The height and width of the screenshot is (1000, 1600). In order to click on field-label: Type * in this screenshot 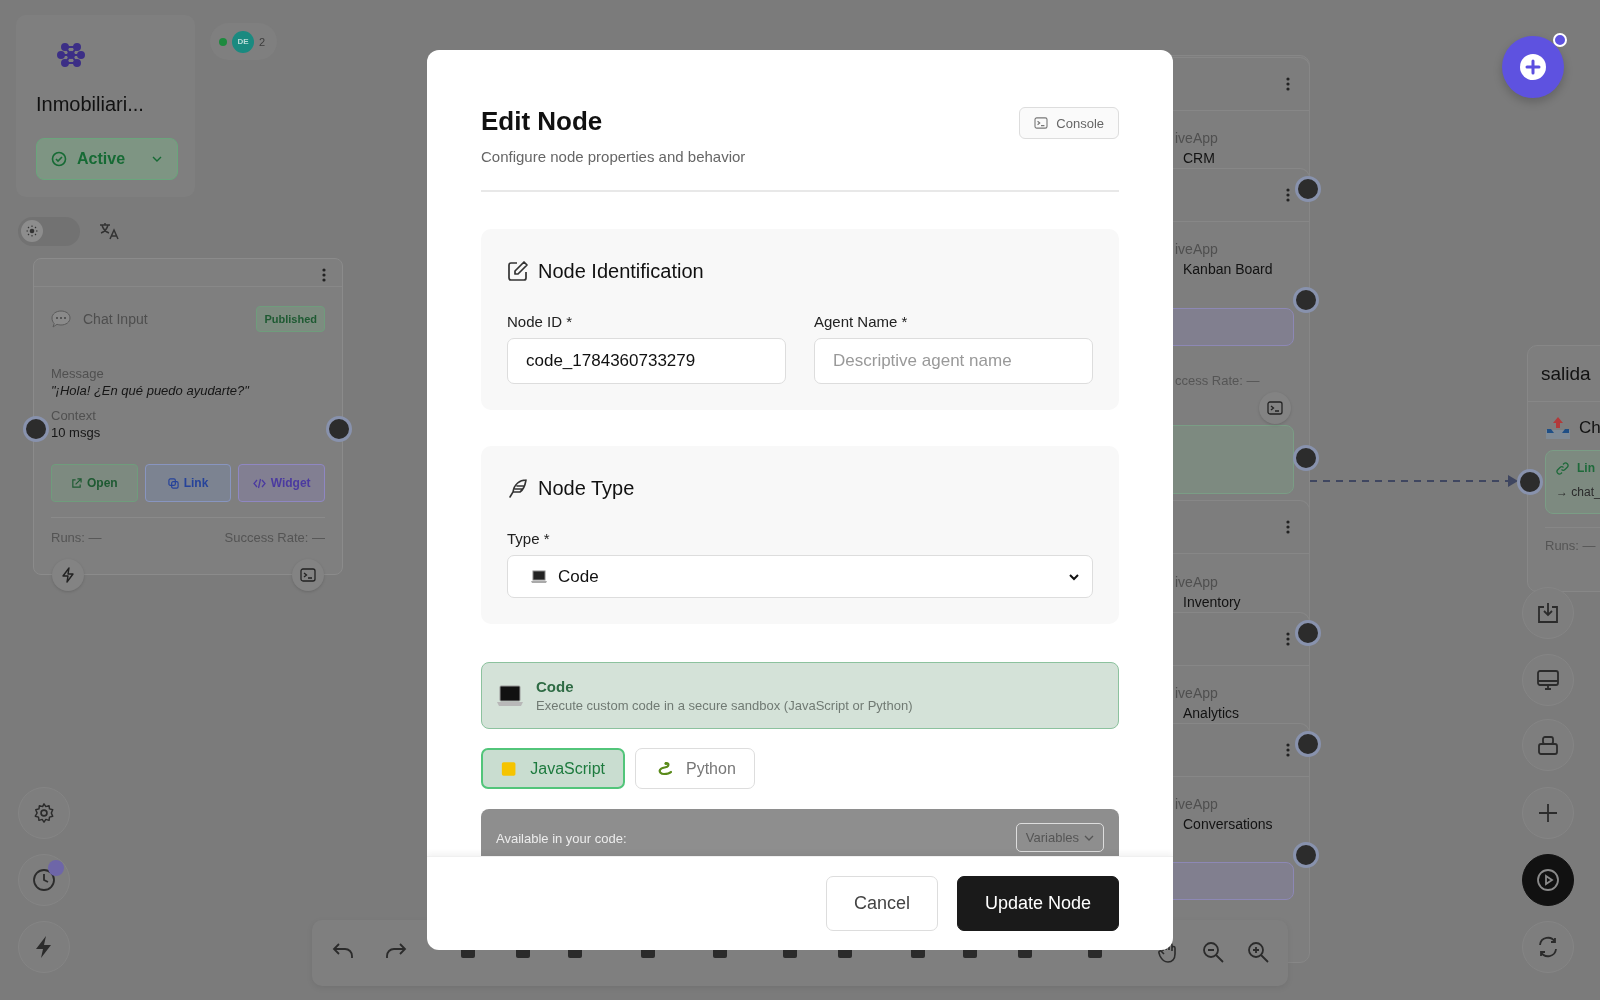, I will do `click(529, 538)`.